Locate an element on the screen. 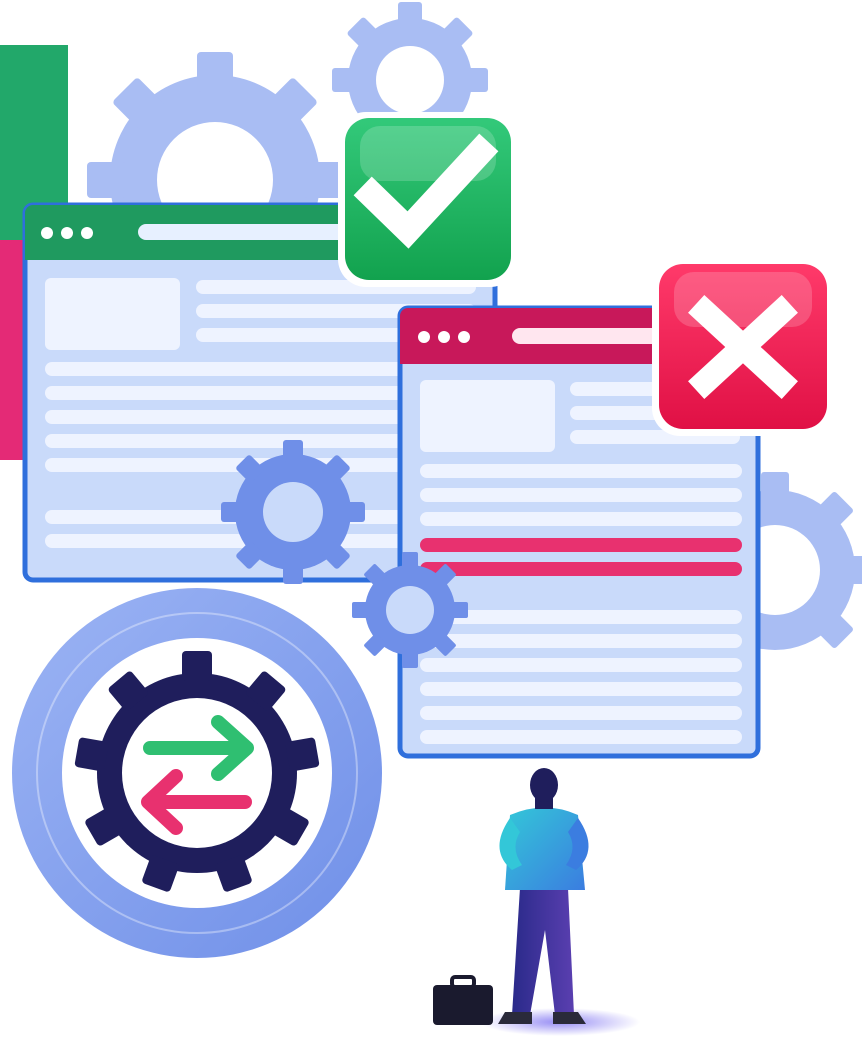 The width and height of the screenshot is (862, 1038). check-badge is located at coordinates (428, 199).